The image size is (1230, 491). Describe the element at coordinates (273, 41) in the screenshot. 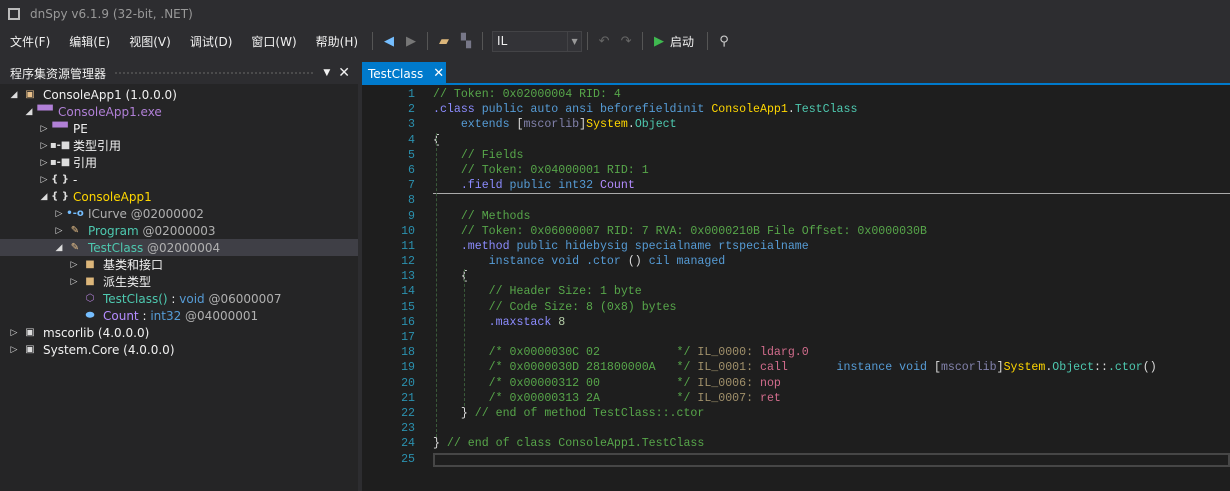

I see `menu-window: 窗口(W)` at that location.